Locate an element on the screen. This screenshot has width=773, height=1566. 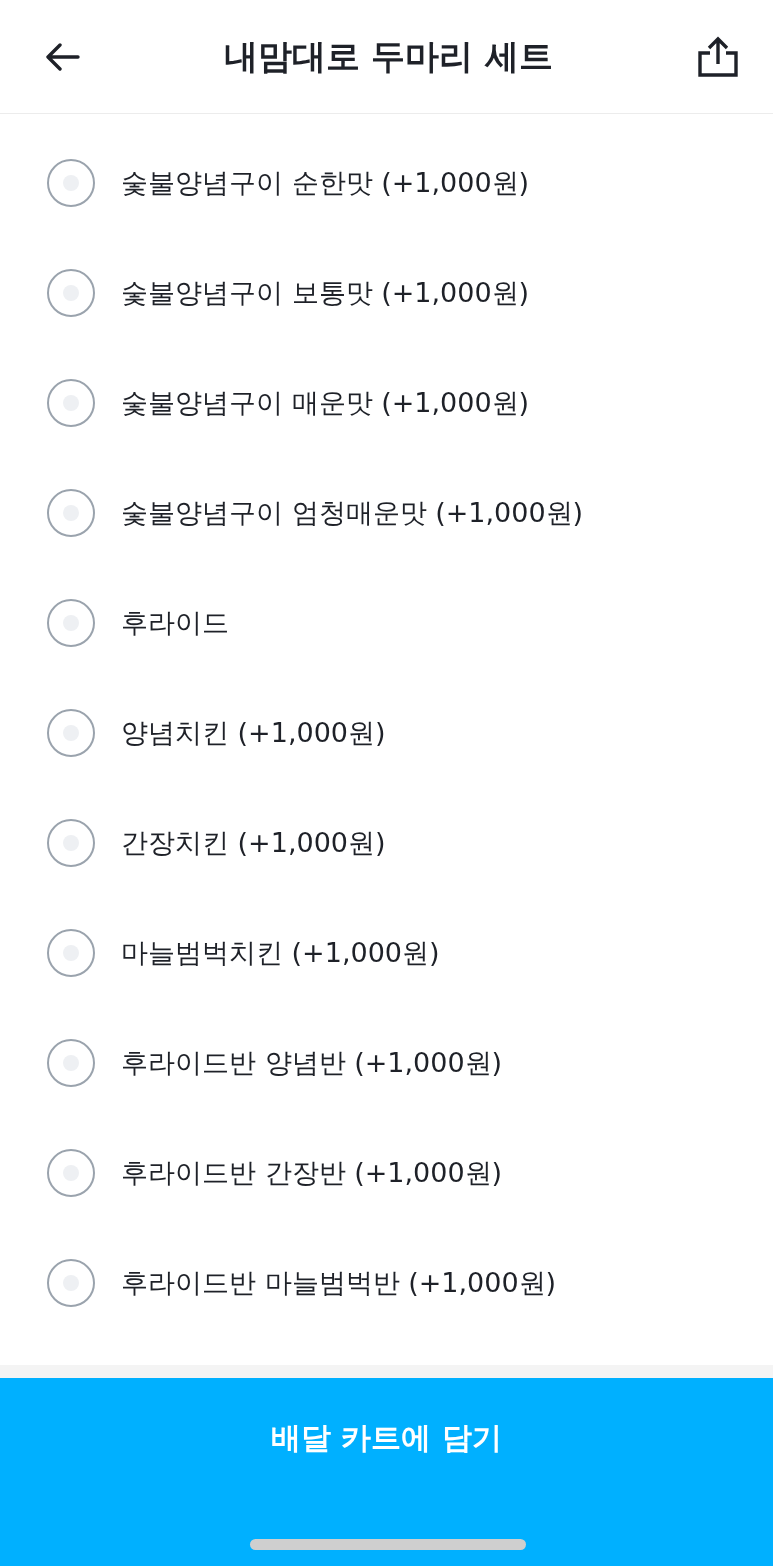
option-label: 마늘범벅치킨 (+1,000원) is located at coordinates (280, 953).